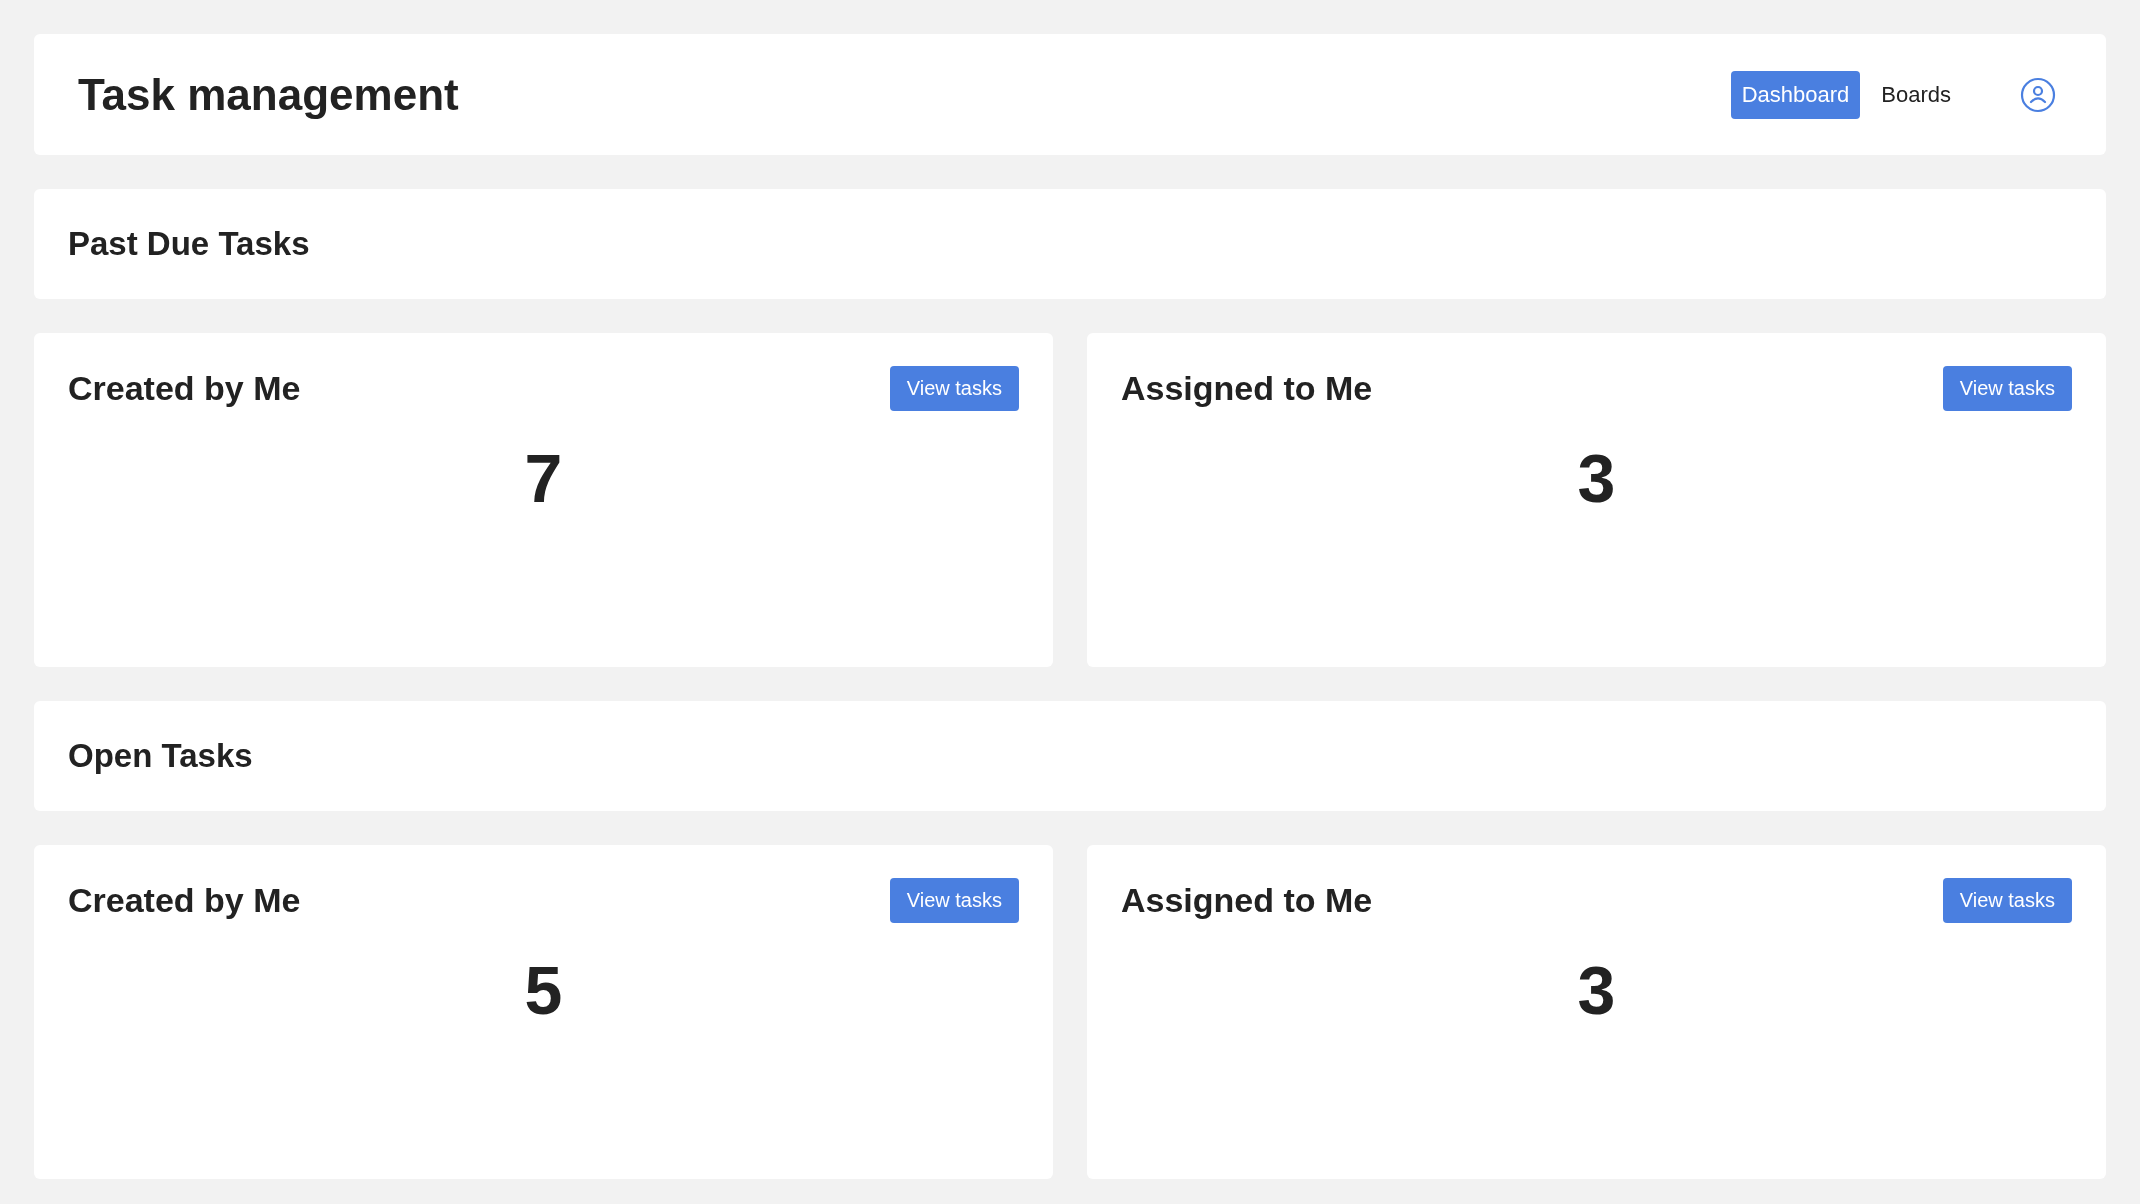 The height and width of the screenshot is (1204, 2140). Describe the element at coordinates (543, 990) in the screenshot. I see `task-count: 5` at that location.